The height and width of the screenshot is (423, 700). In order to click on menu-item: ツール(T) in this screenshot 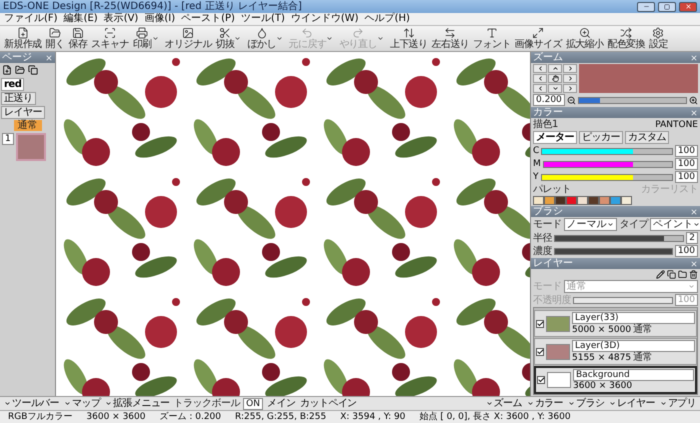, I will do `click(262, 19)`.